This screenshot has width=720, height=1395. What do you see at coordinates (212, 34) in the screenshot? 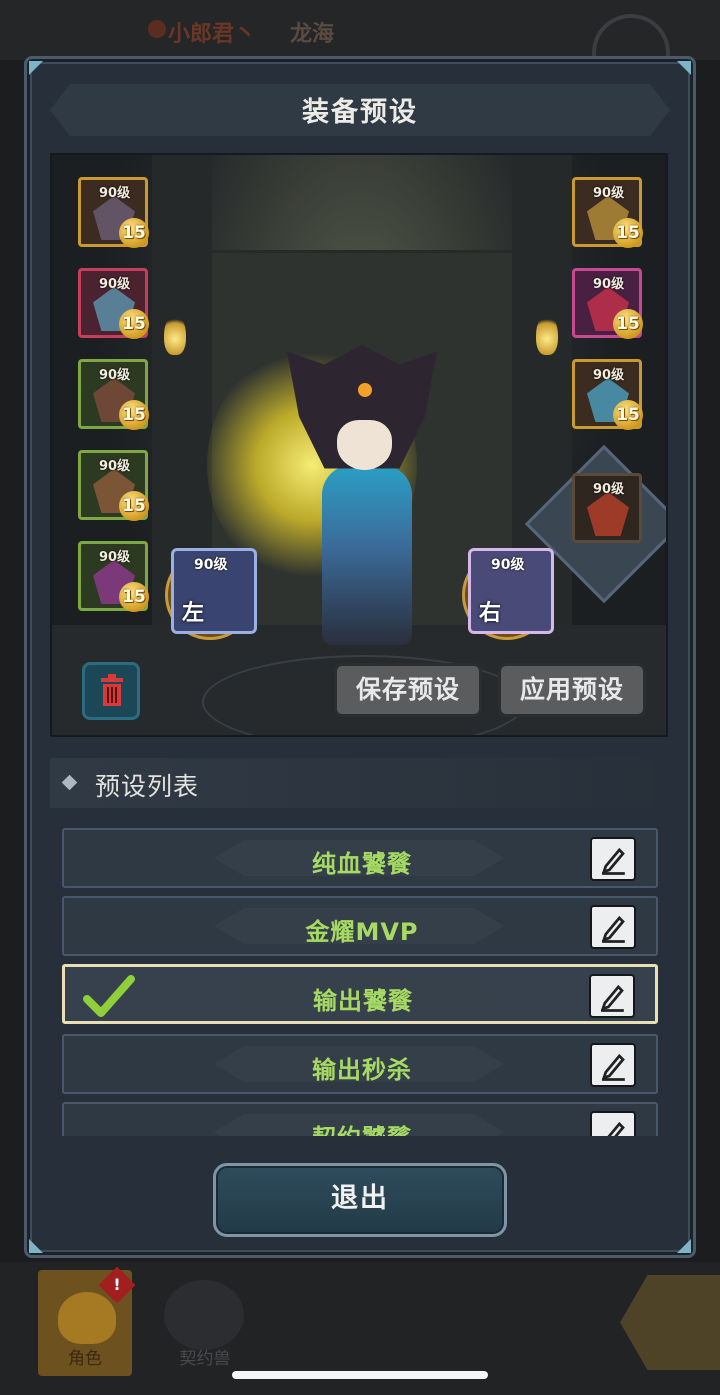
I see `player-name: 小郎君丶` at bounding box center [212, 34].